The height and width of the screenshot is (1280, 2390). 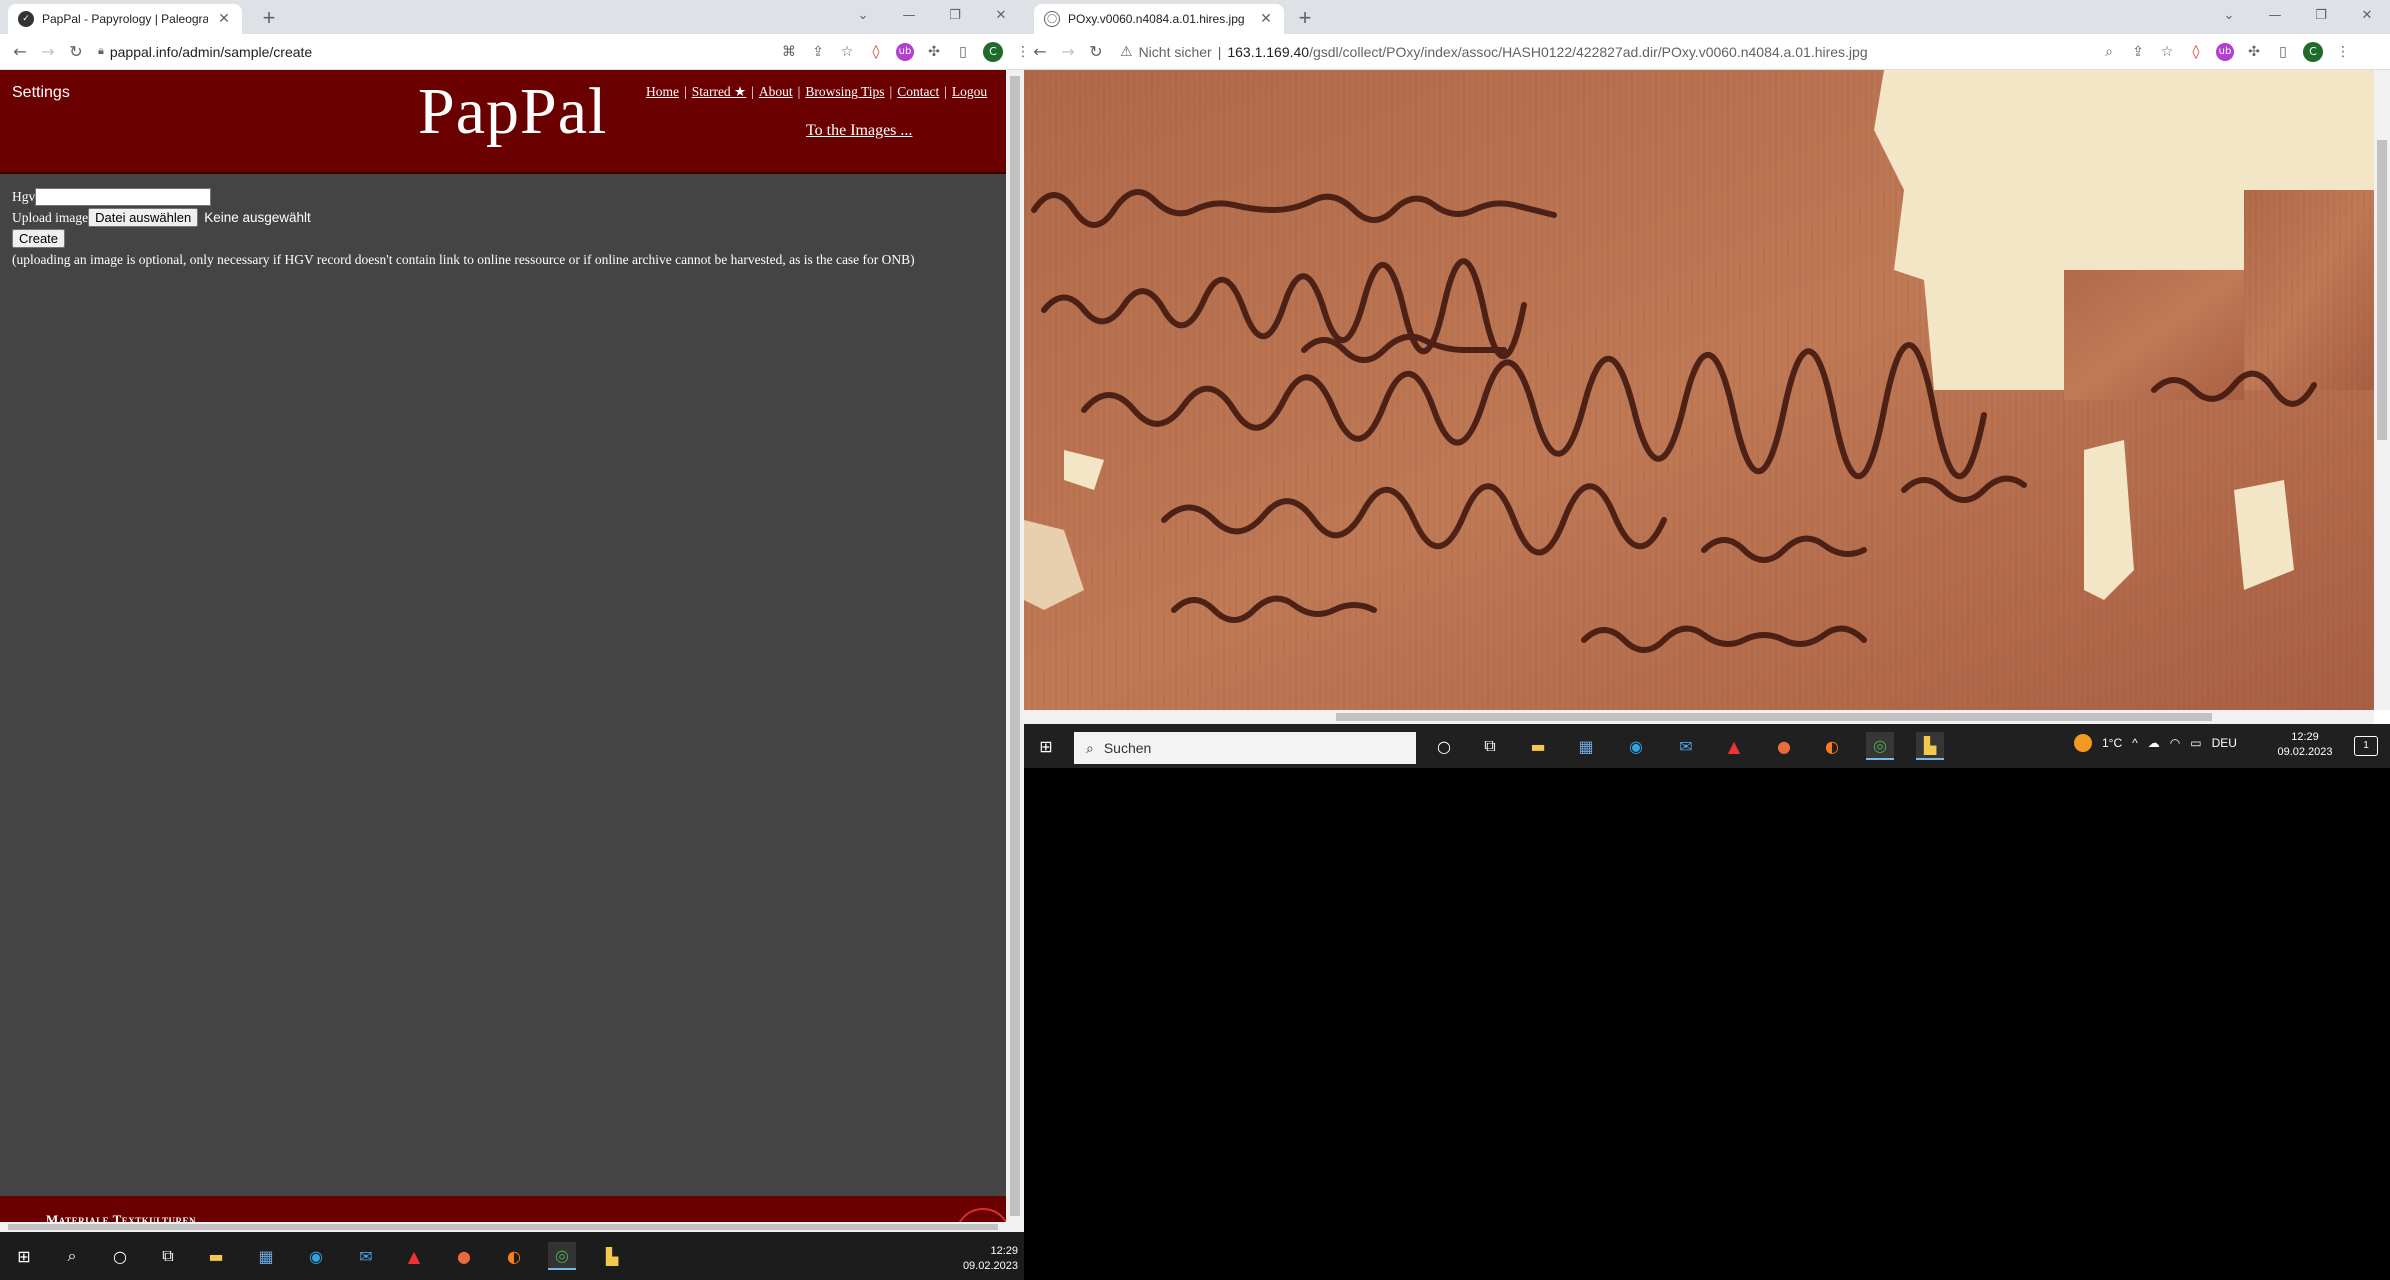 What do you see at coordinates (512, 112) in the screenshot?
I see `pappal-logo: PapPal` at bounding box center [512, 112].